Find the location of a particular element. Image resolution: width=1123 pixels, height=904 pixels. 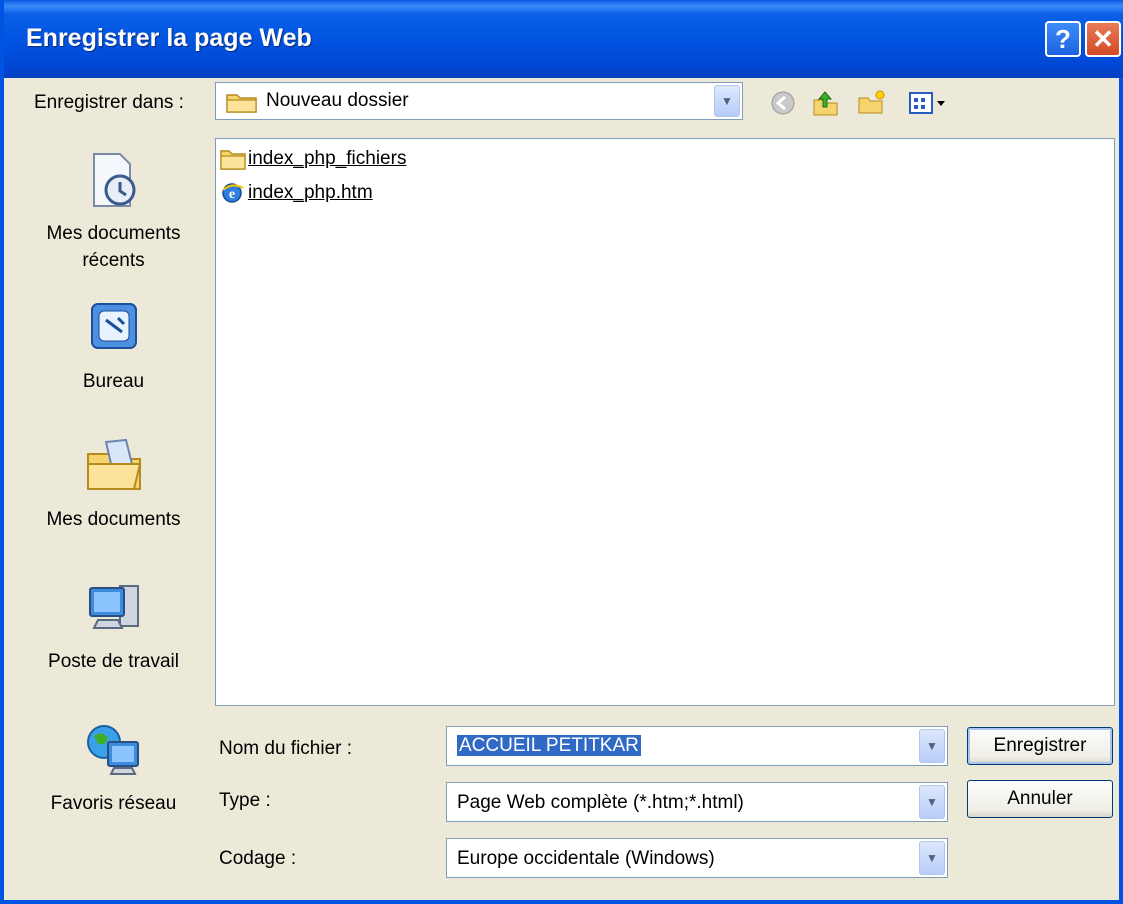

save-button: Enregistrer is located at coordinates (1040, 746).